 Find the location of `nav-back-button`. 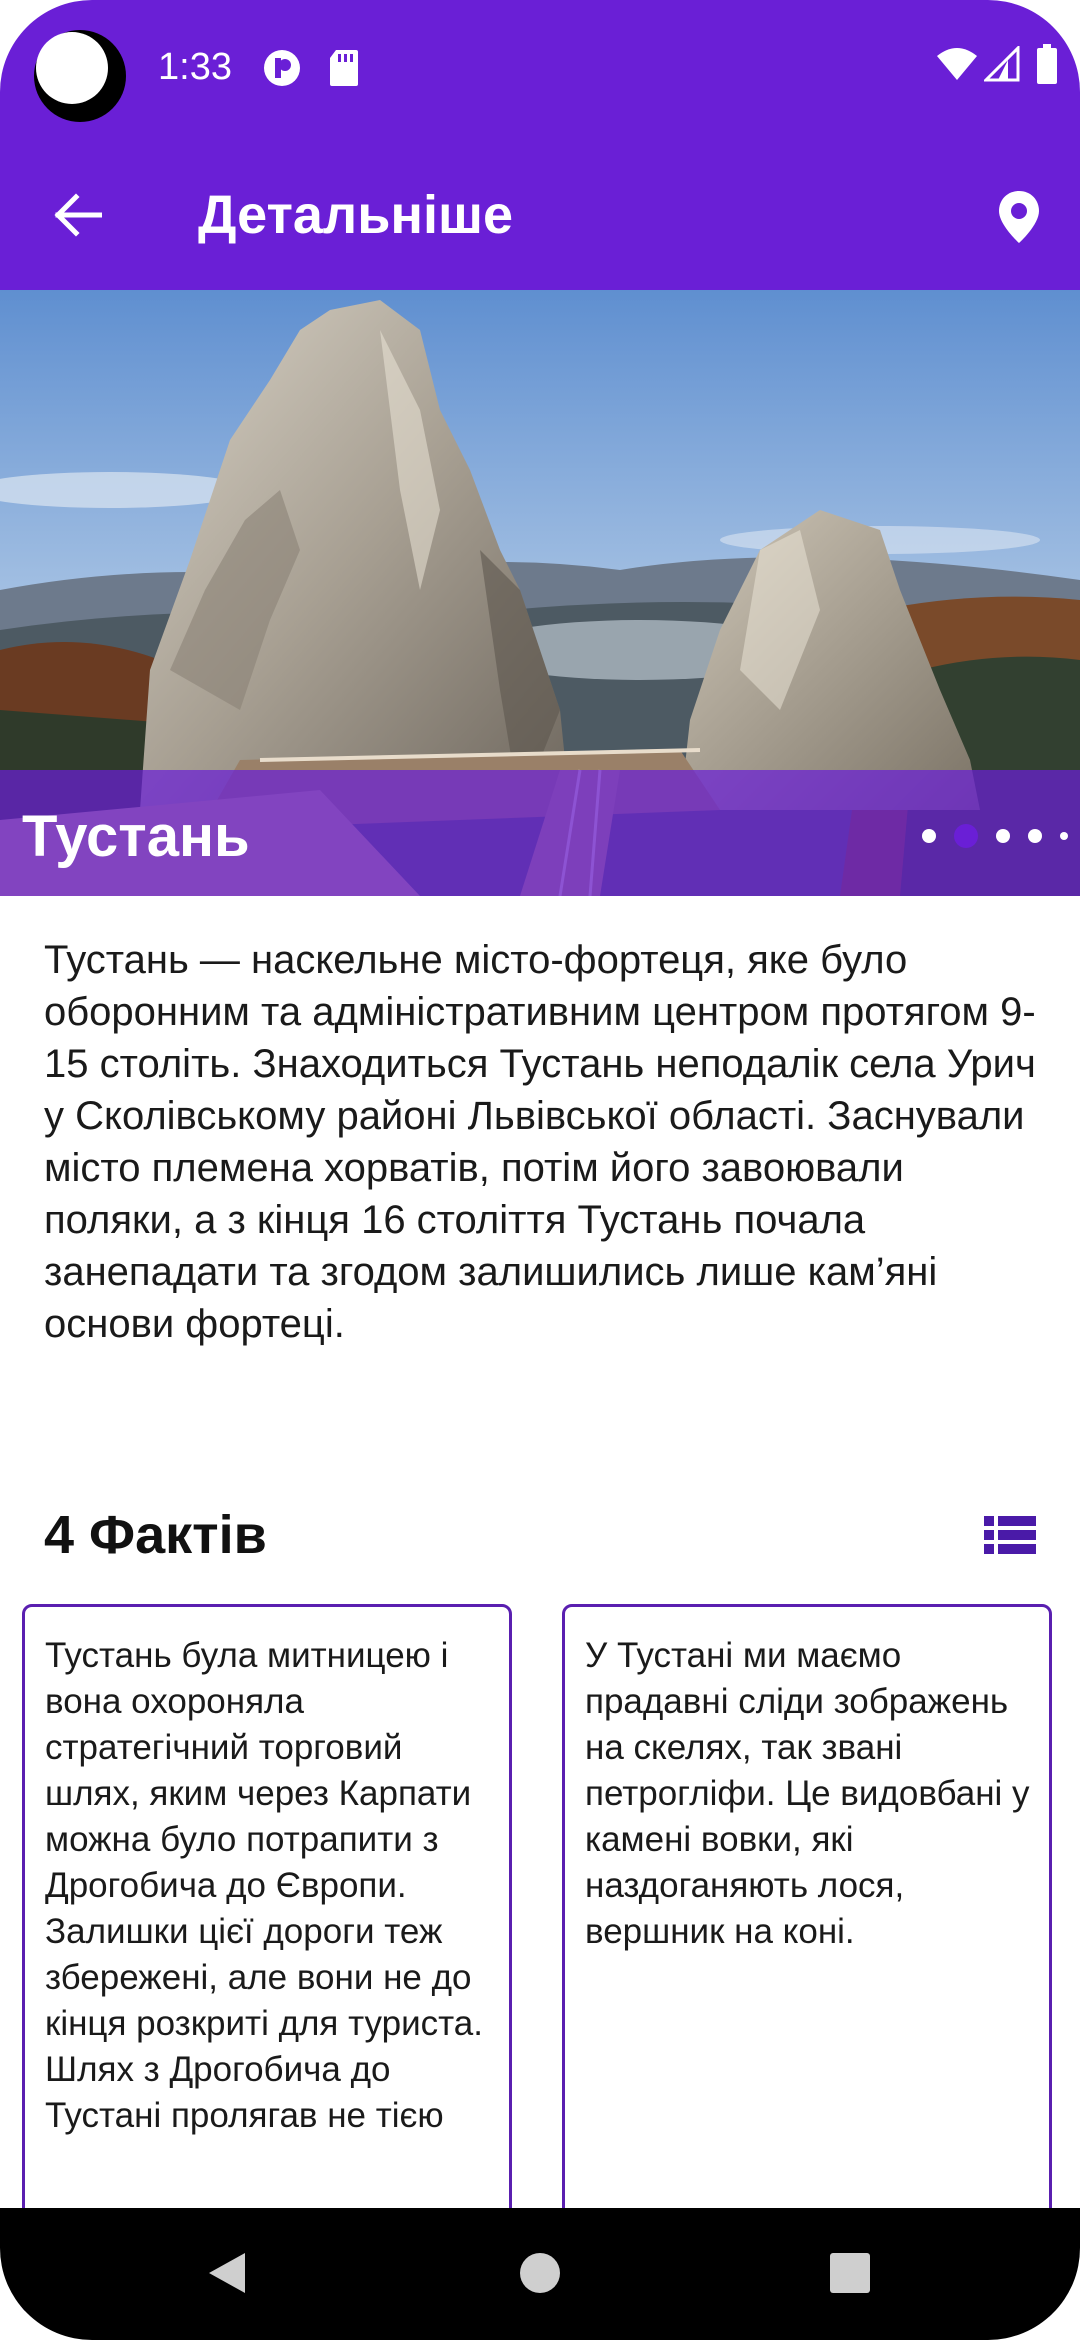

nav-back-button is located at coordinates (227, 2273).